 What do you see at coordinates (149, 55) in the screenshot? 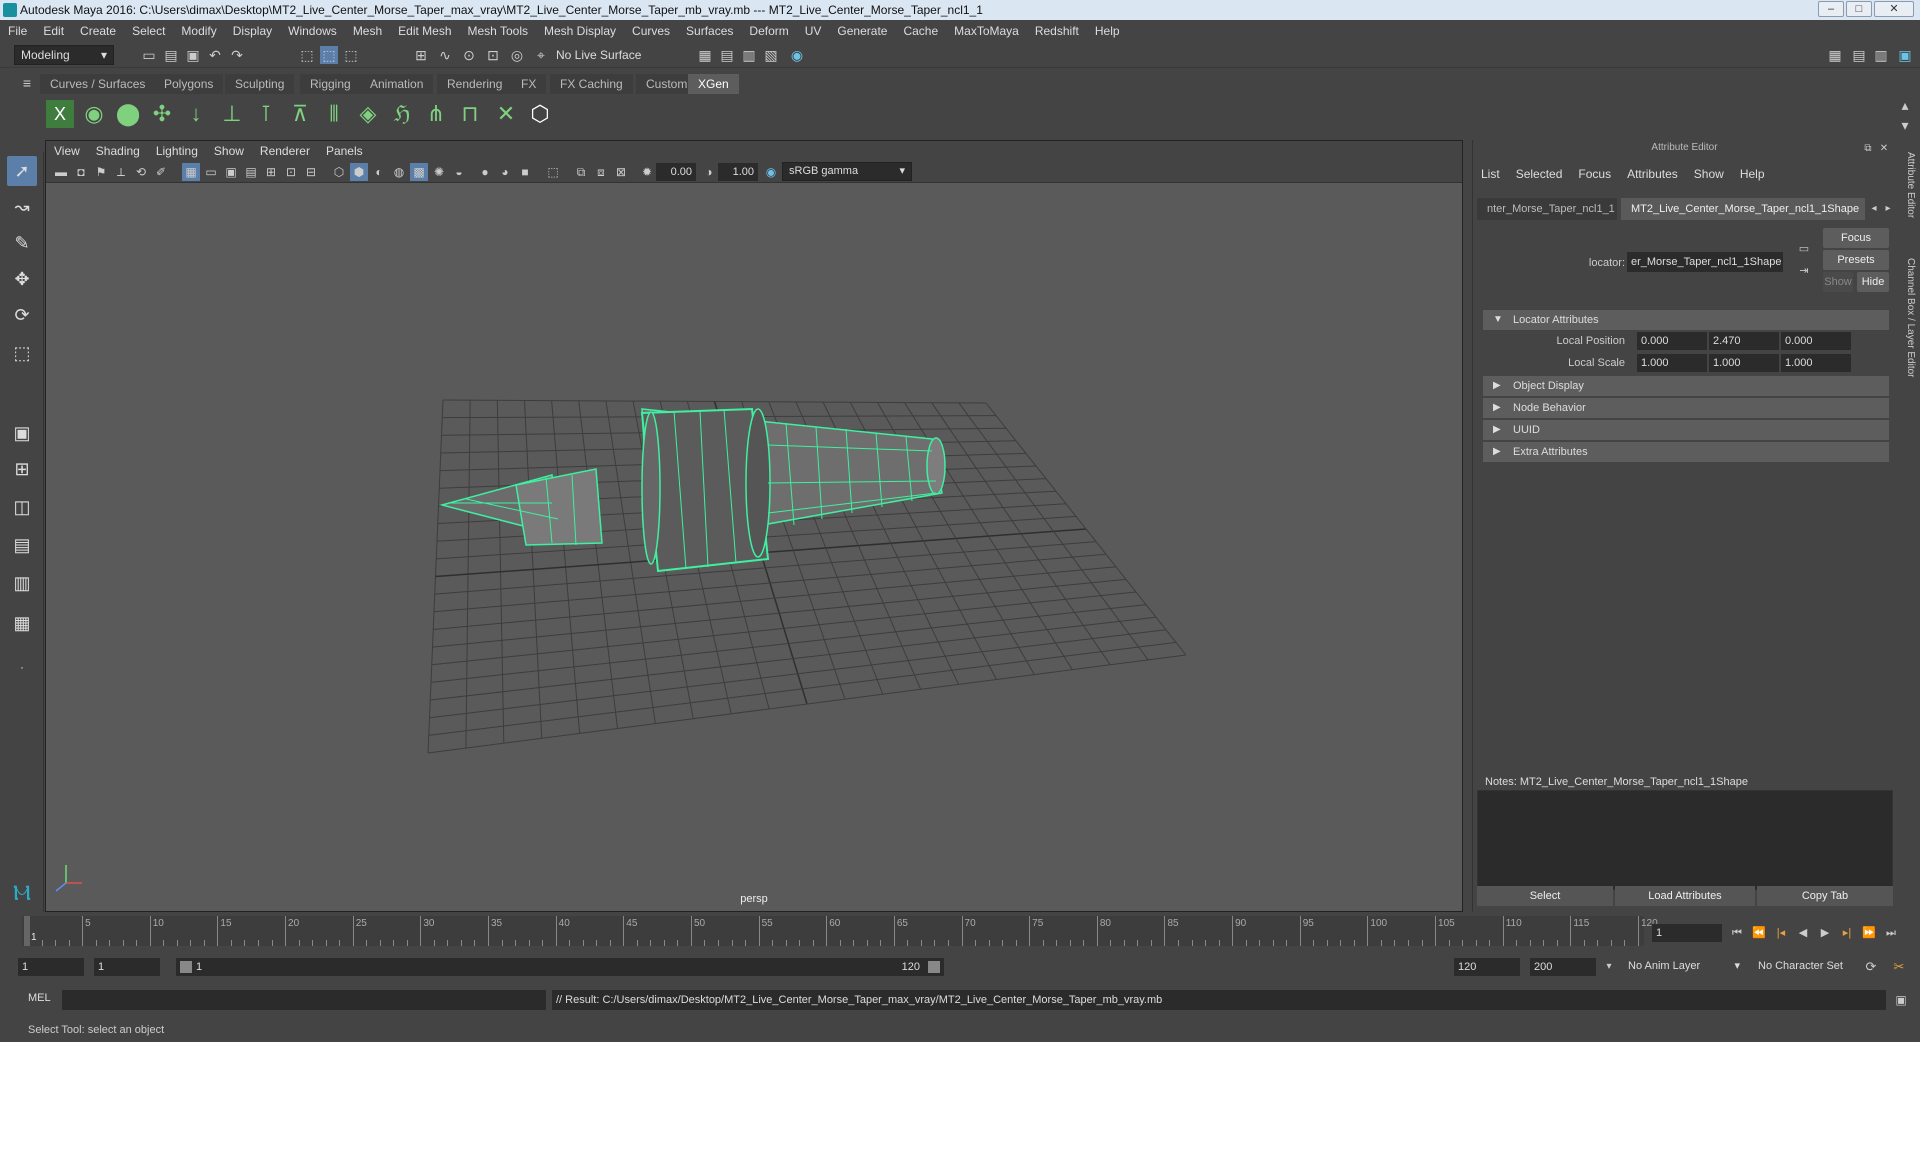
I see `new-scene-icon: ▭` at bounding box center [149, 55].